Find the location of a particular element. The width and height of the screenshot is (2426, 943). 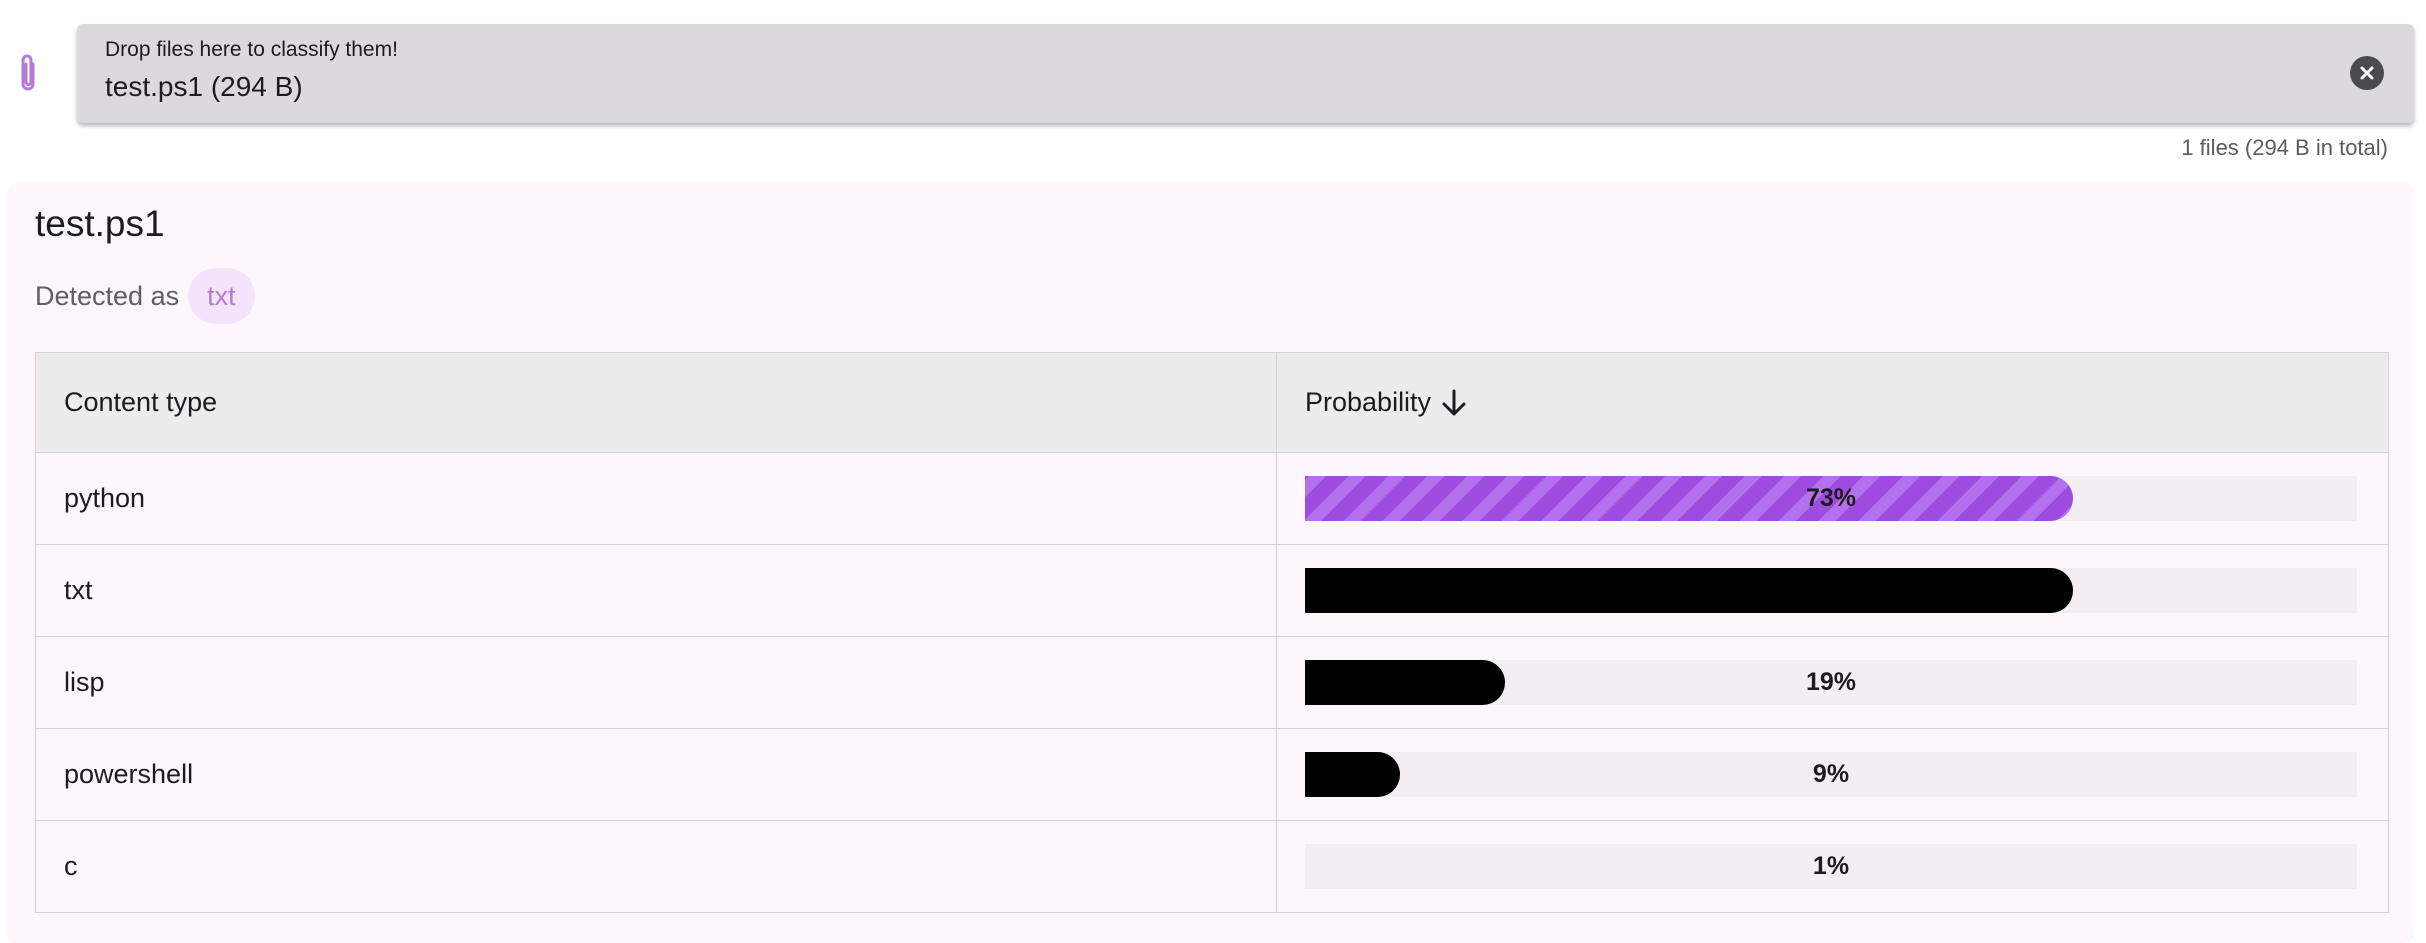

probability-bar: 1% is located at coordinates (1831, 866).